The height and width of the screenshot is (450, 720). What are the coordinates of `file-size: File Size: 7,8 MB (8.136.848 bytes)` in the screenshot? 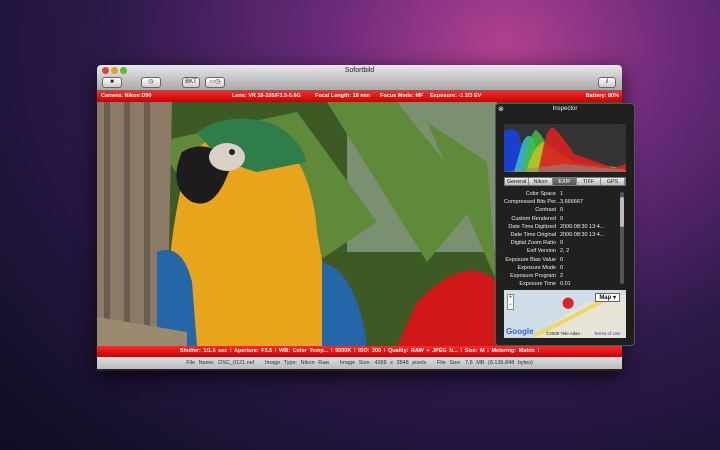 It's located at (484, 363).